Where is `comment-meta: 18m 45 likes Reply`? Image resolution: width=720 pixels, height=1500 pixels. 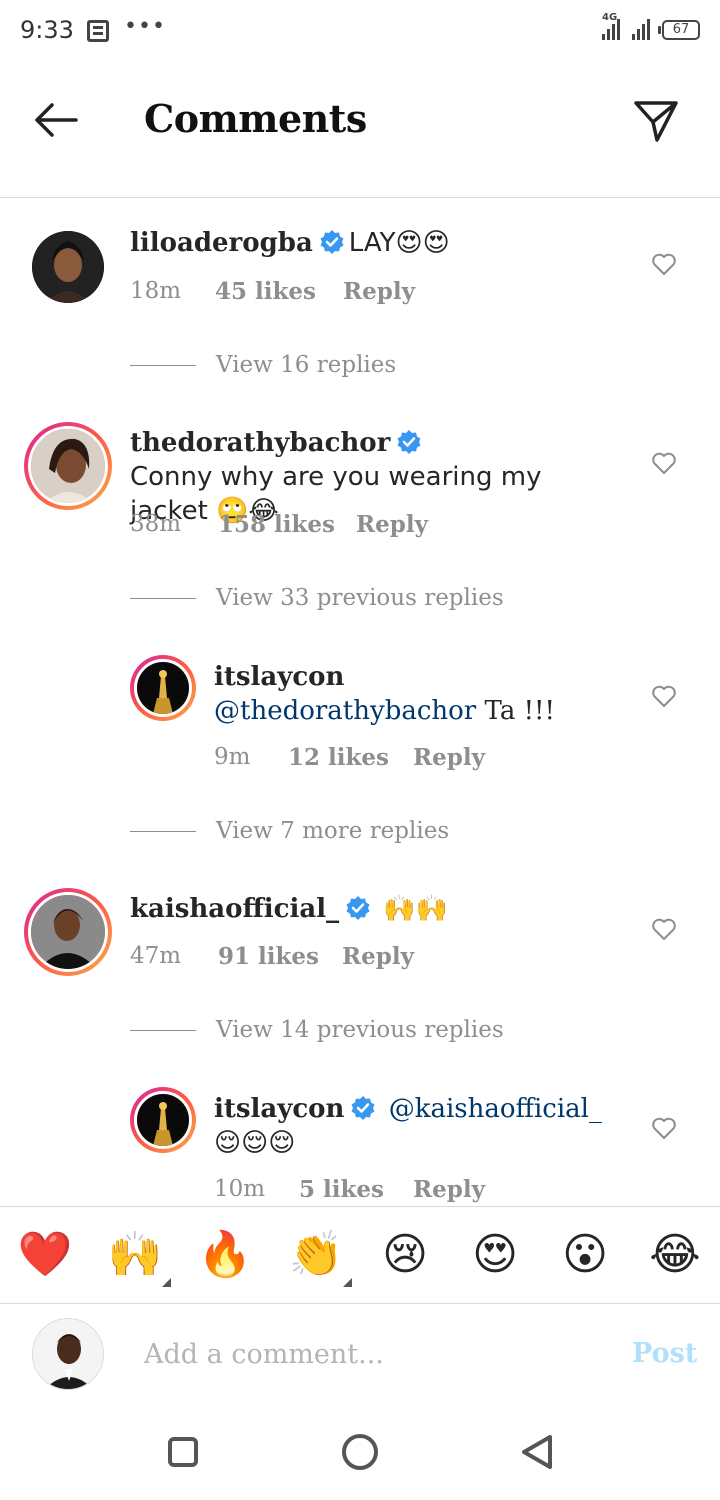 comment-meta: 18m 45 likes Reply is located at coordinates (272, 291).